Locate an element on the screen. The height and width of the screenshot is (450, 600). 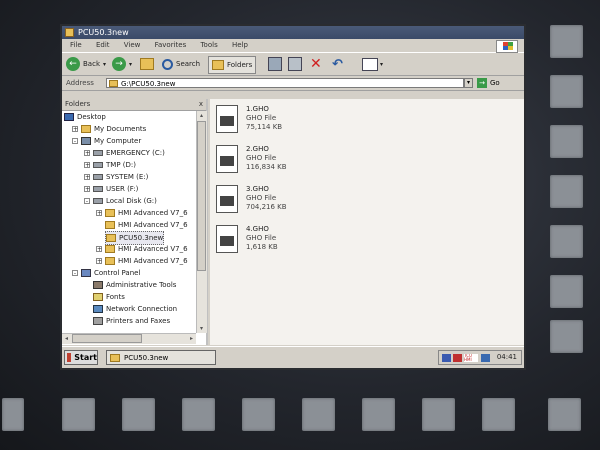
tree-item-my-documents: + My Documents is located at coordinates (109, 129).